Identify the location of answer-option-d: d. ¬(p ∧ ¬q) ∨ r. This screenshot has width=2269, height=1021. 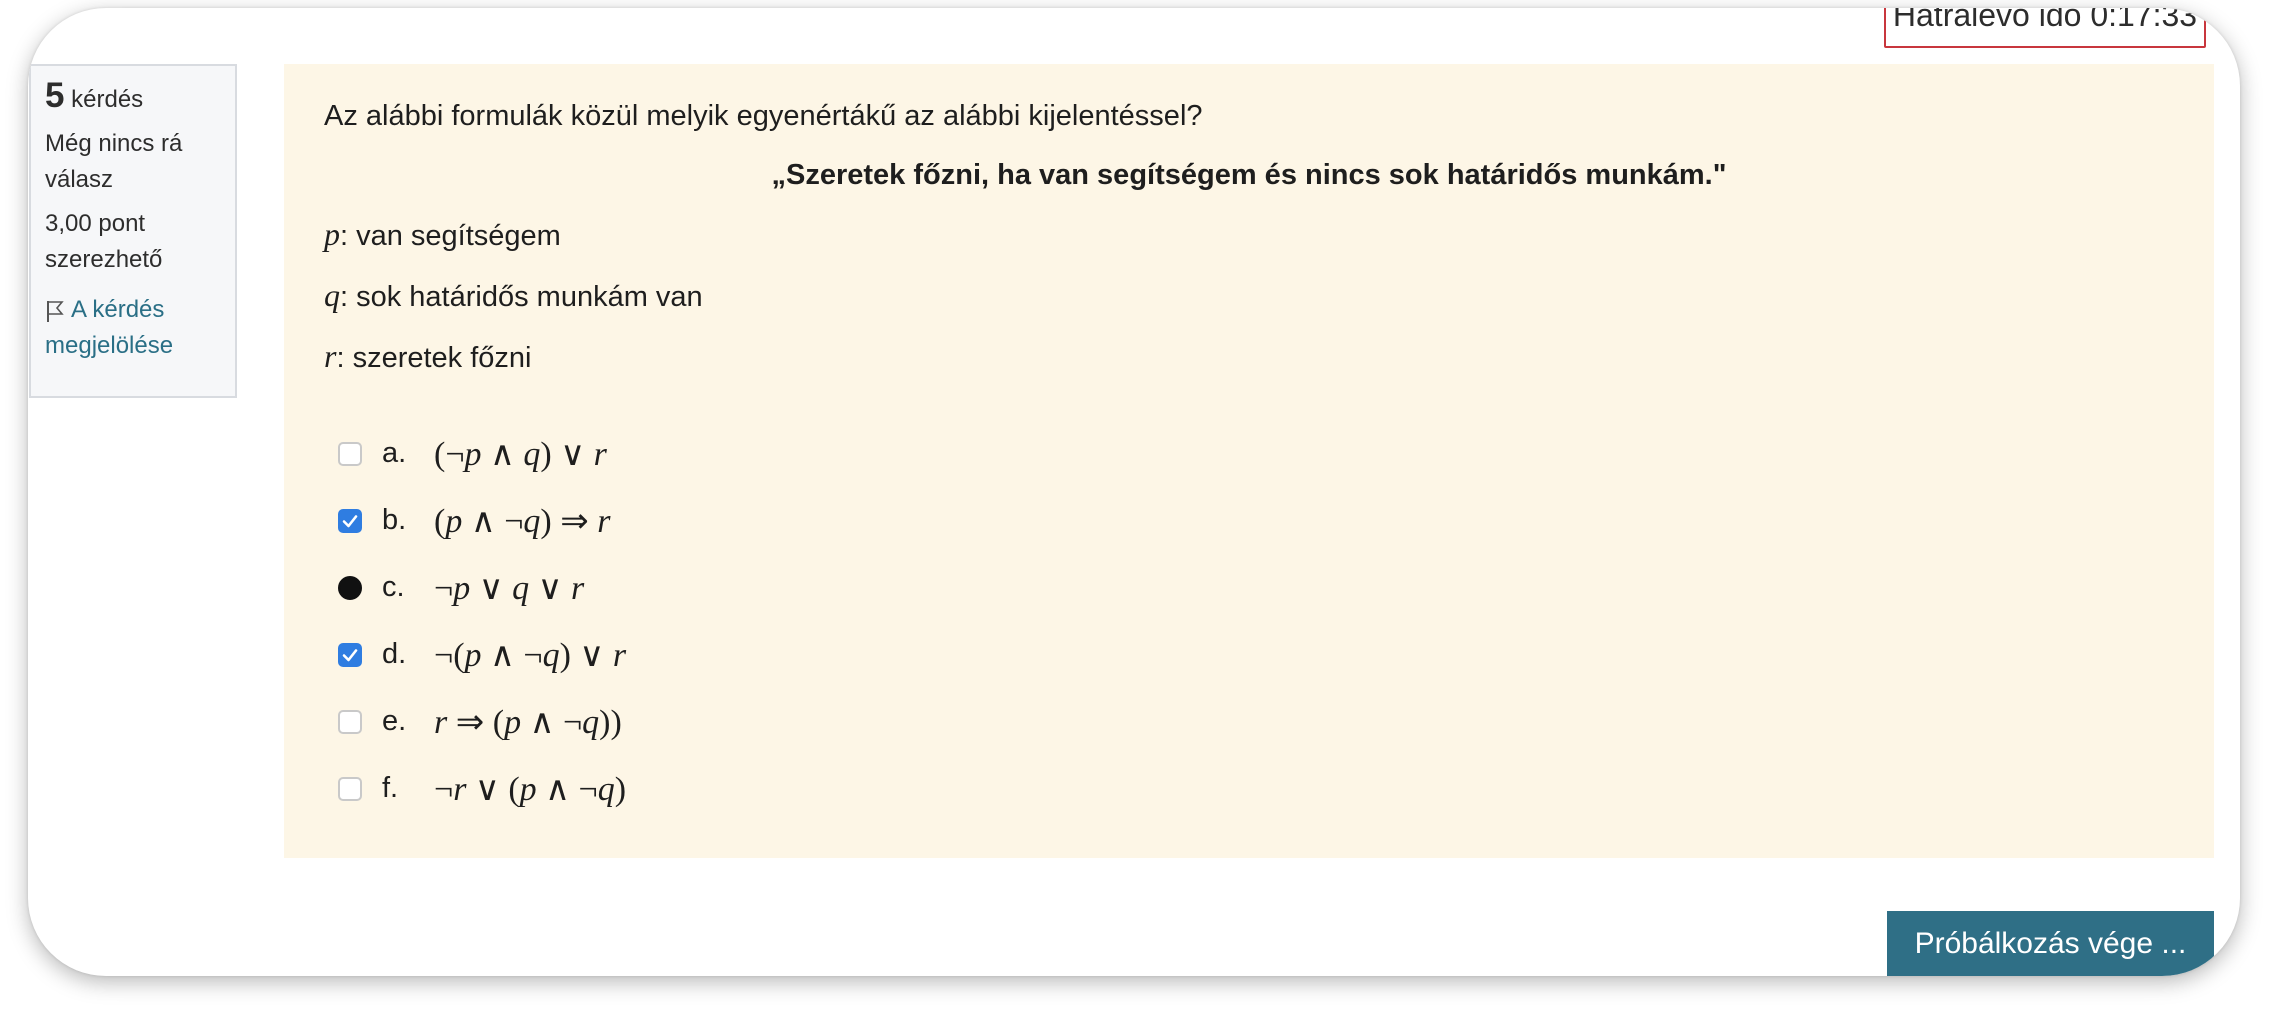
(1249, 654).